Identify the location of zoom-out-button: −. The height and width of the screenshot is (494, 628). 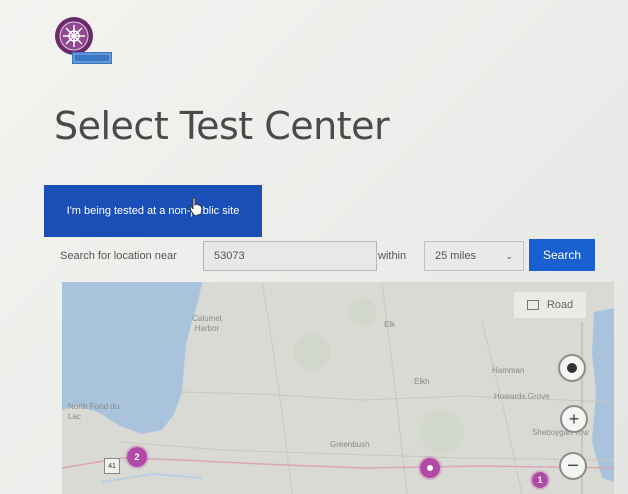
(573, 466).